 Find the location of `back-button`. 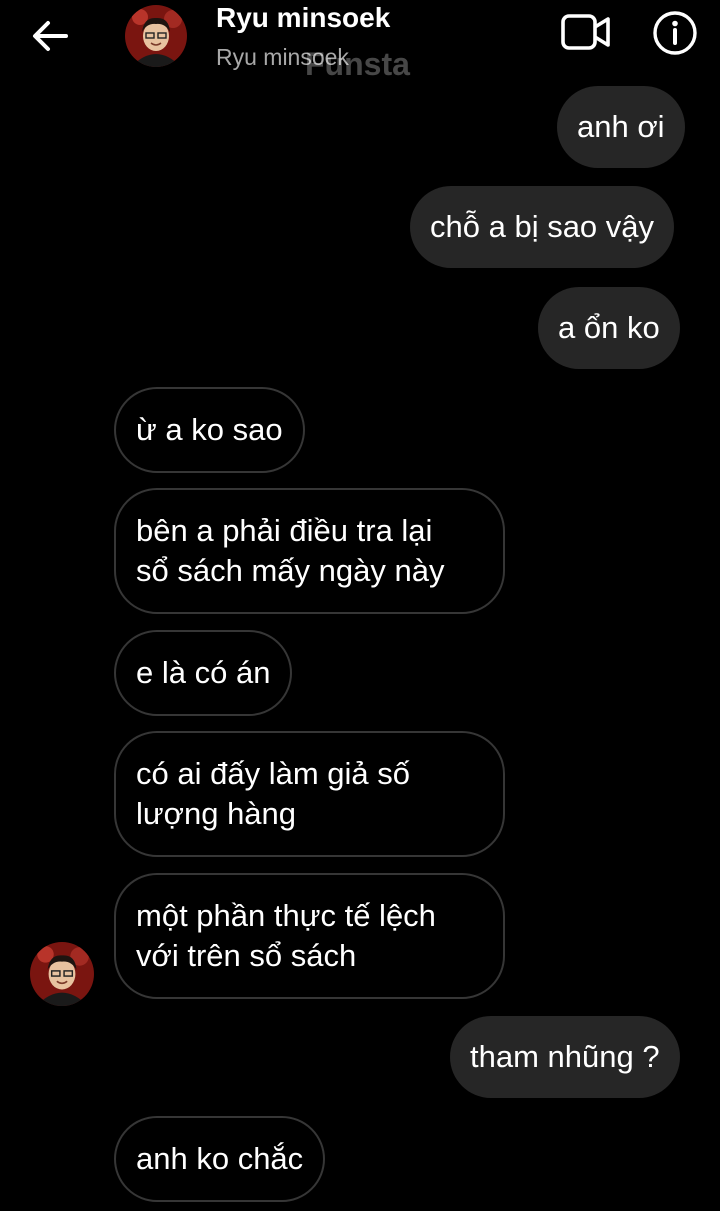

back-button is located at coordinates (50, 36).